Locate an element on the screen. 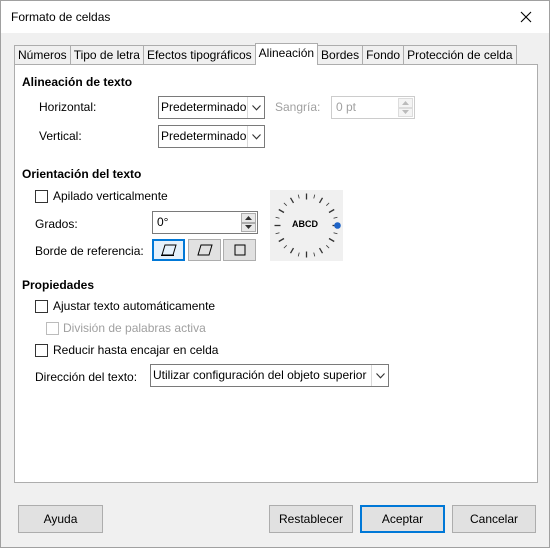 Image resolution: width=550 pixels, height=548 pixels. wrap-text-label: Ajustar texto automáticamente is located at coordinates (134, 306).